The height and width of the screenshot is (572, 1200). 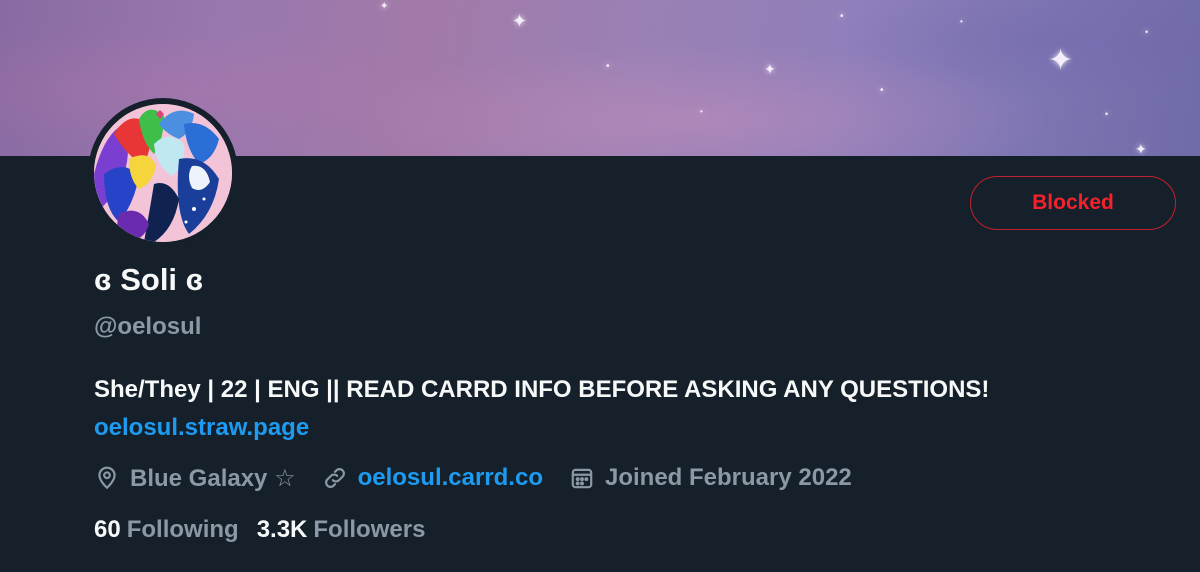 What do you see at coordinates (335, 478) in the screenshot?
I see `link-icon` at bounding box center [335, 478].